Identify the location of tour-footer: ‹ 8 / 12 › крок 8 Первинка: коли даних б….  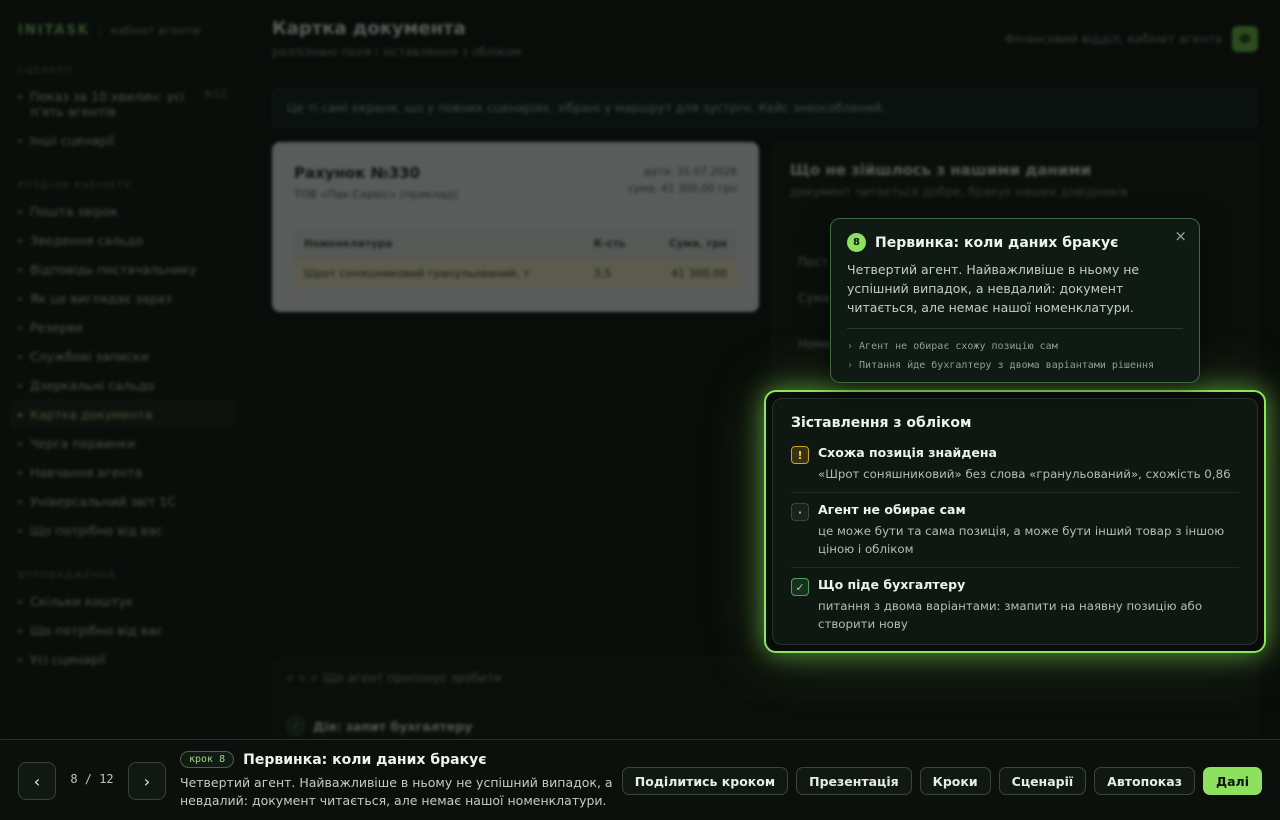
(640, 779).